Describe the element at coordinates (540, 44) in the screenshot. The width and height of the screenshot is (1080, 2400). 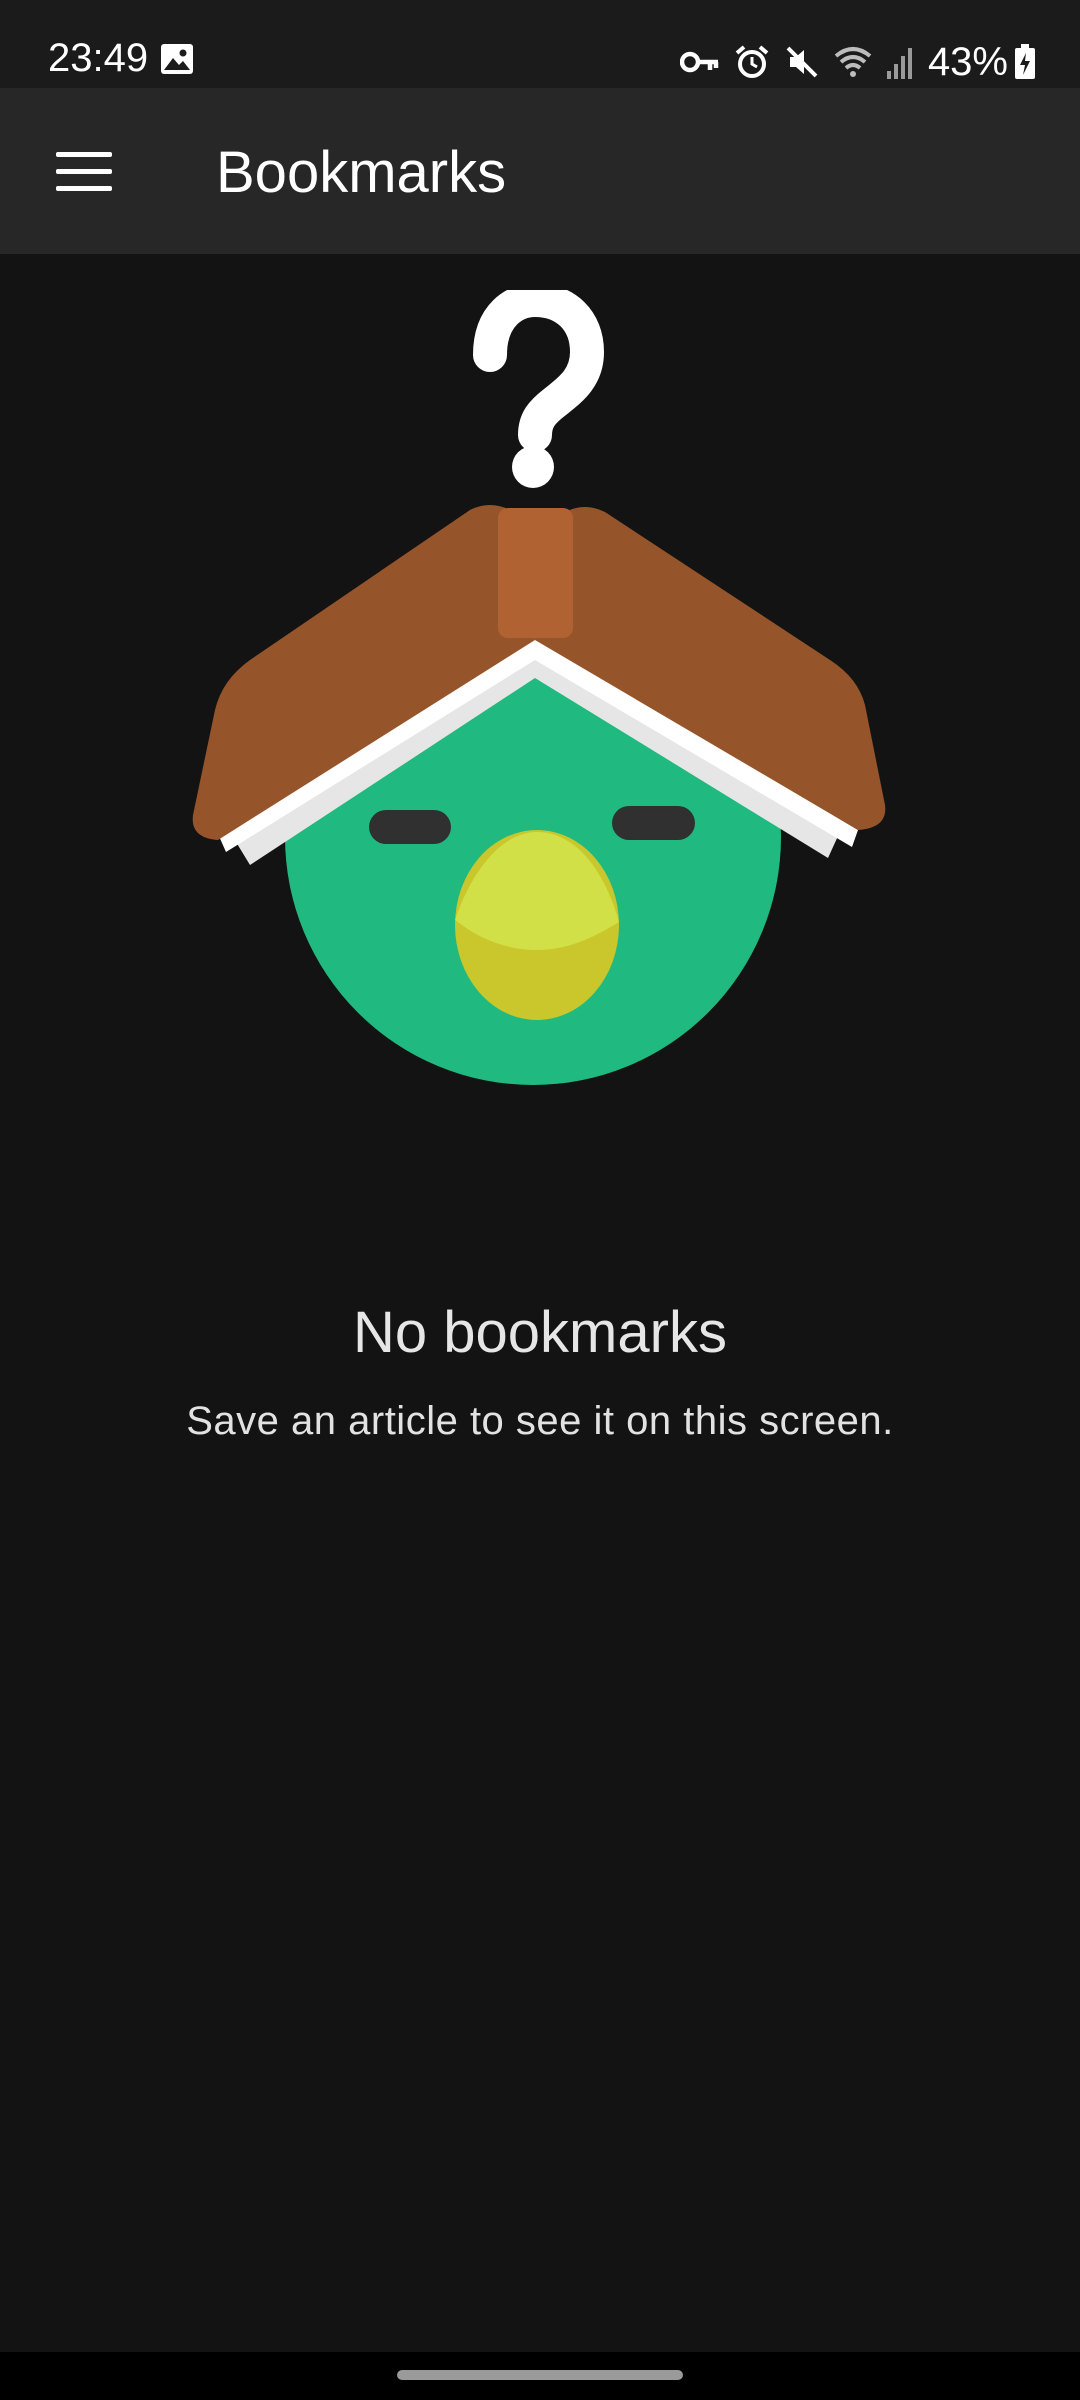
I see `status-bar: 23:49 43%` at that location.